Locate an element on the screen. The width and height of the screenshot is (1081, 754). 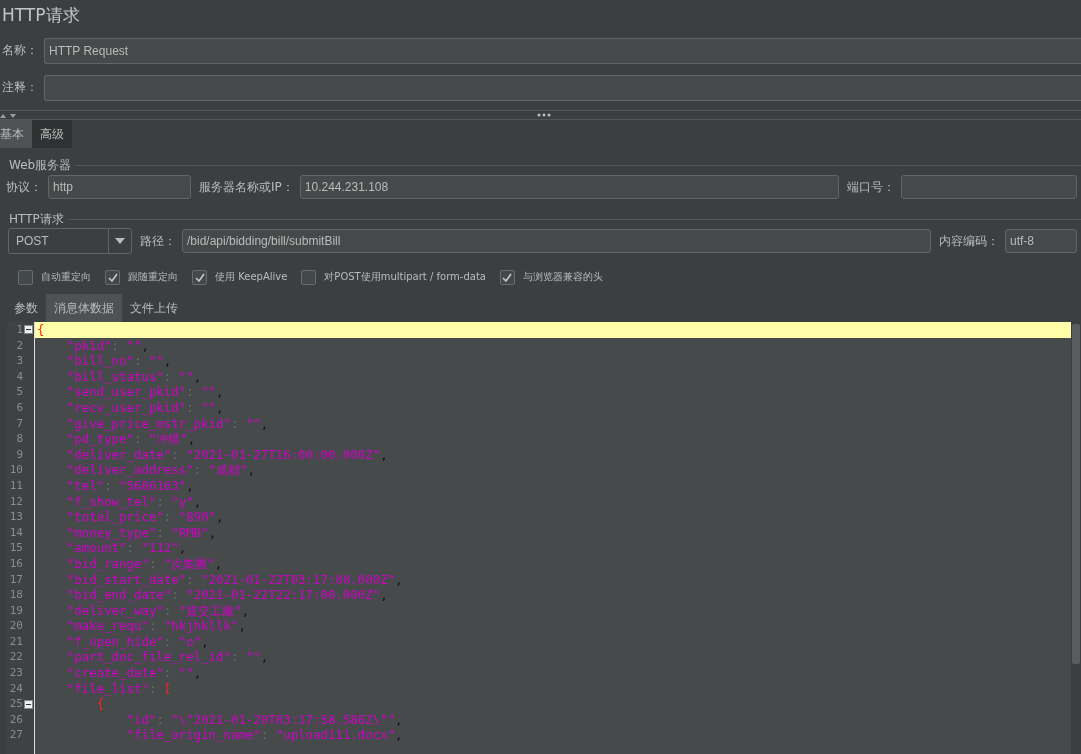
line-number: 5 is located at coordinates (19, 392).